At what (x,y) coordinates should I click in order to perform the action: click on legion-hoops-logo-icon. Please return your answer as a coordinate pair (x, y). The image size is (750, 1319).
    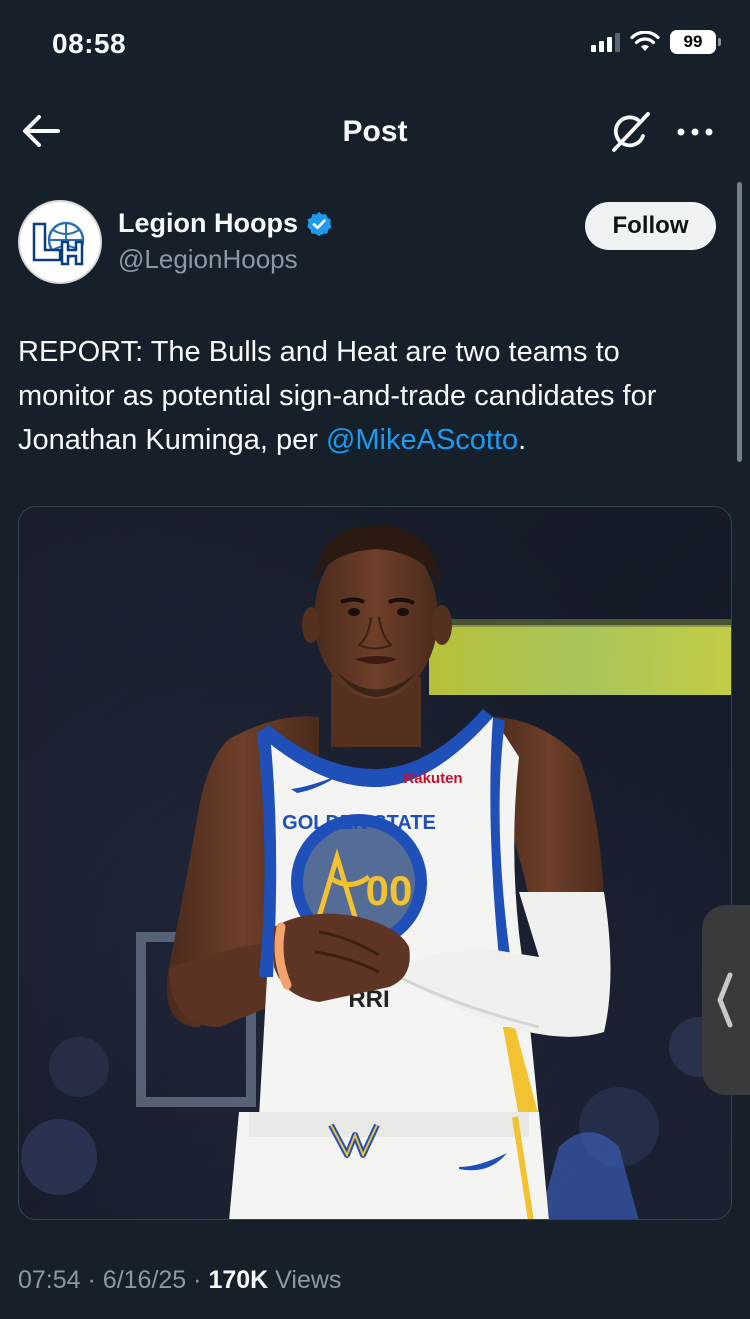
    Looking at the image, I should click on (60, 242).